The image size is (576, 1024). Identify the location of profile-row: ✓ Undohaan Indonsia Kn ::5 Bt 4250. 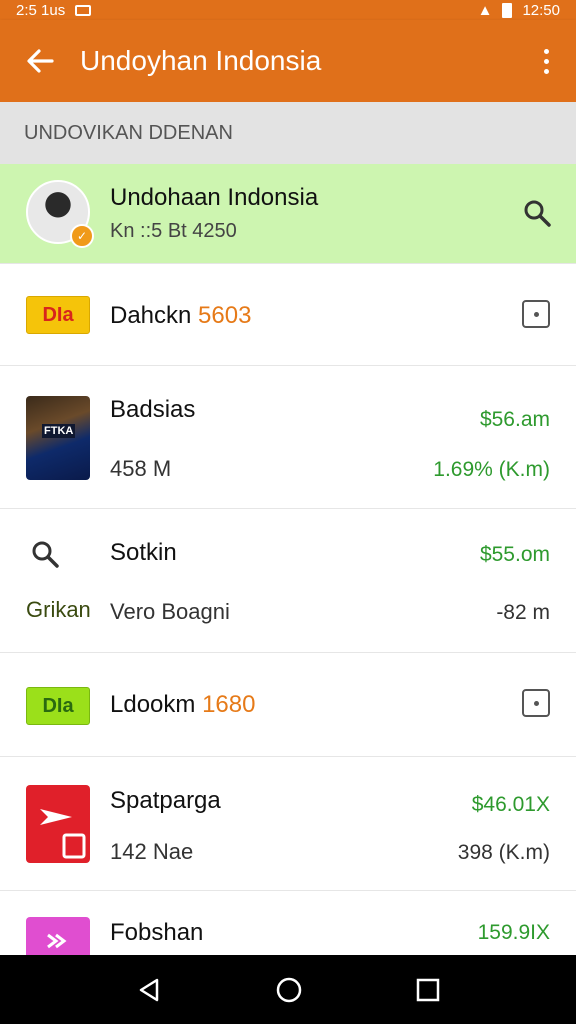
(288, 214).